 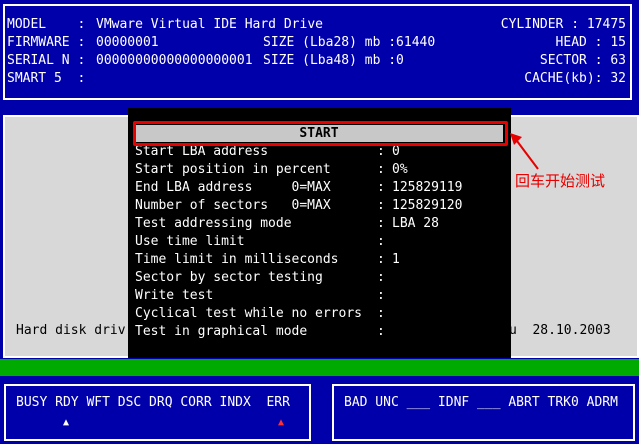 I want to click on dialog-row-label: Cyclical test while no errors, so click(x=248, y=314).